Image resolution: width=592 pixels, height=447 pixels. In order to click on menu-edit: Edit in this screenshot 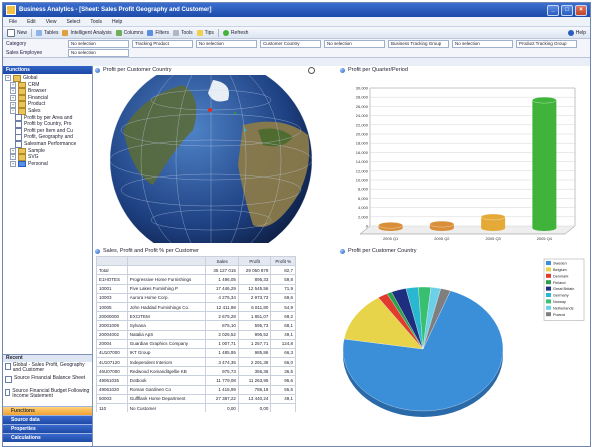, I will do `click(31, 22)`.